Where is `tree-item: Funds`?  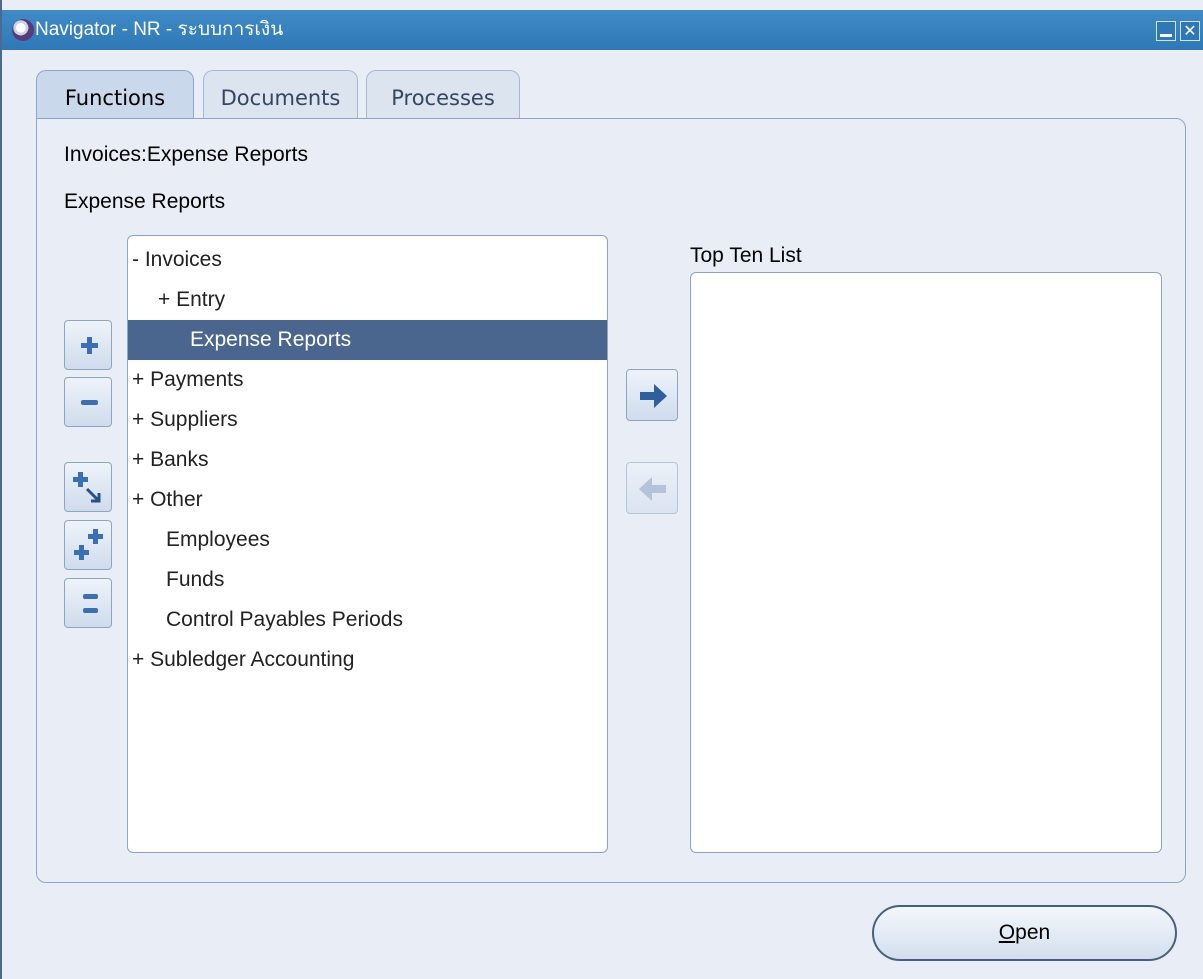
tree-item: Funds is located at coordinates (367, 580).